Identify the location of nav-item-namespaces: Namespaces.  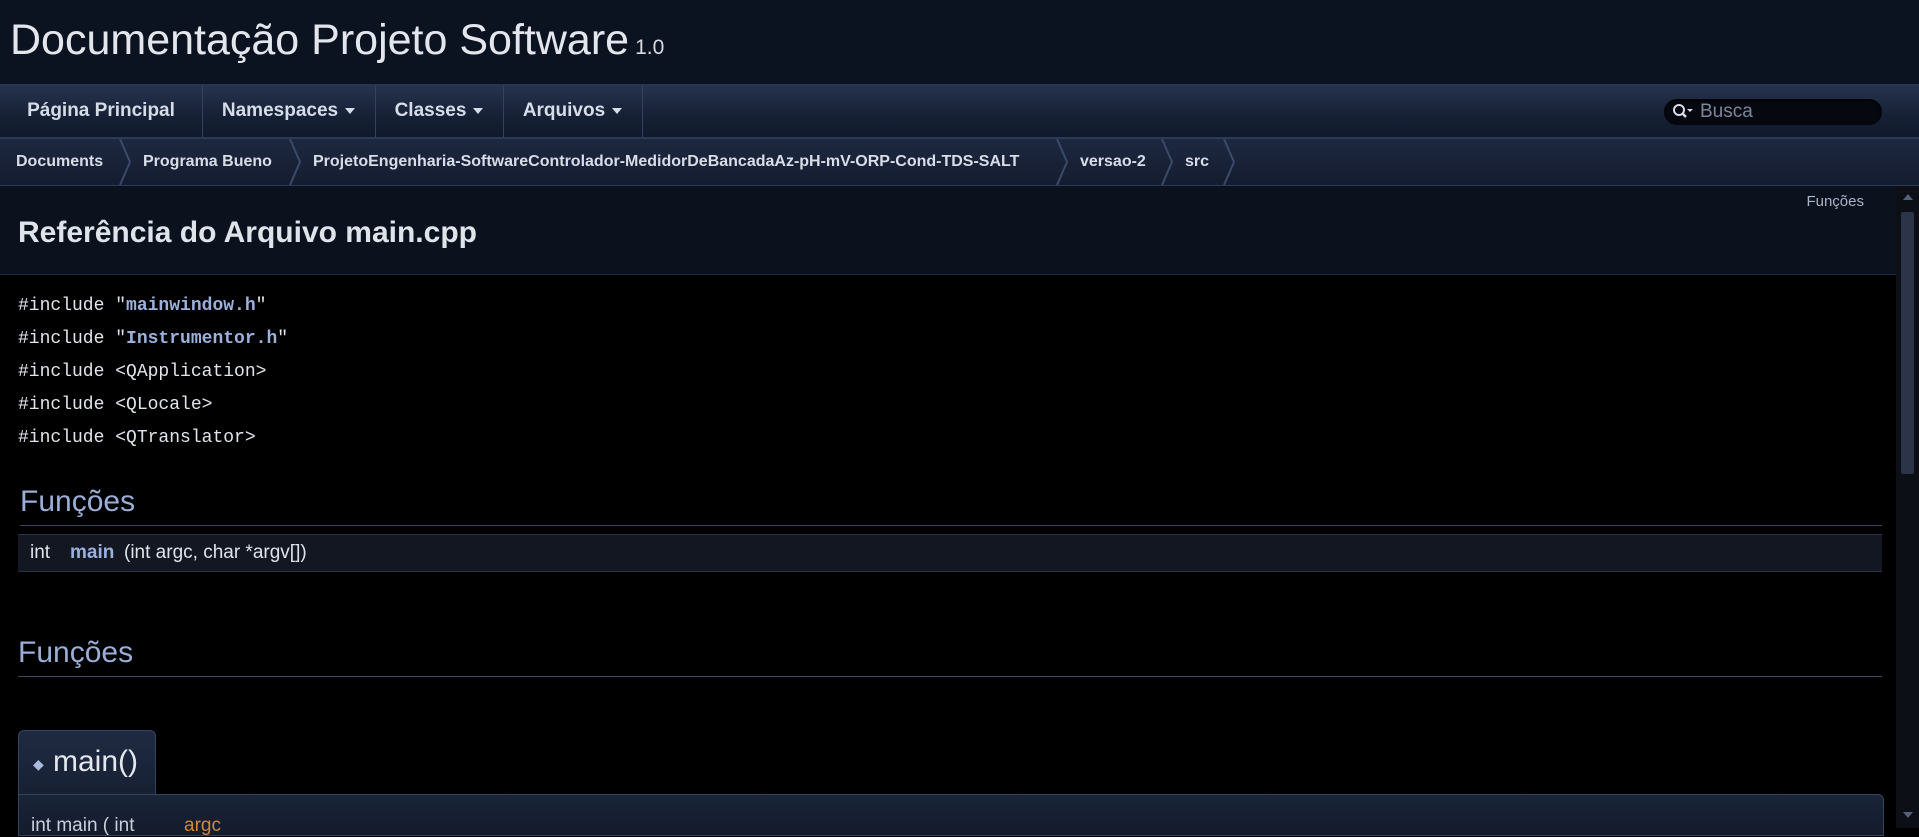
(289, 111).